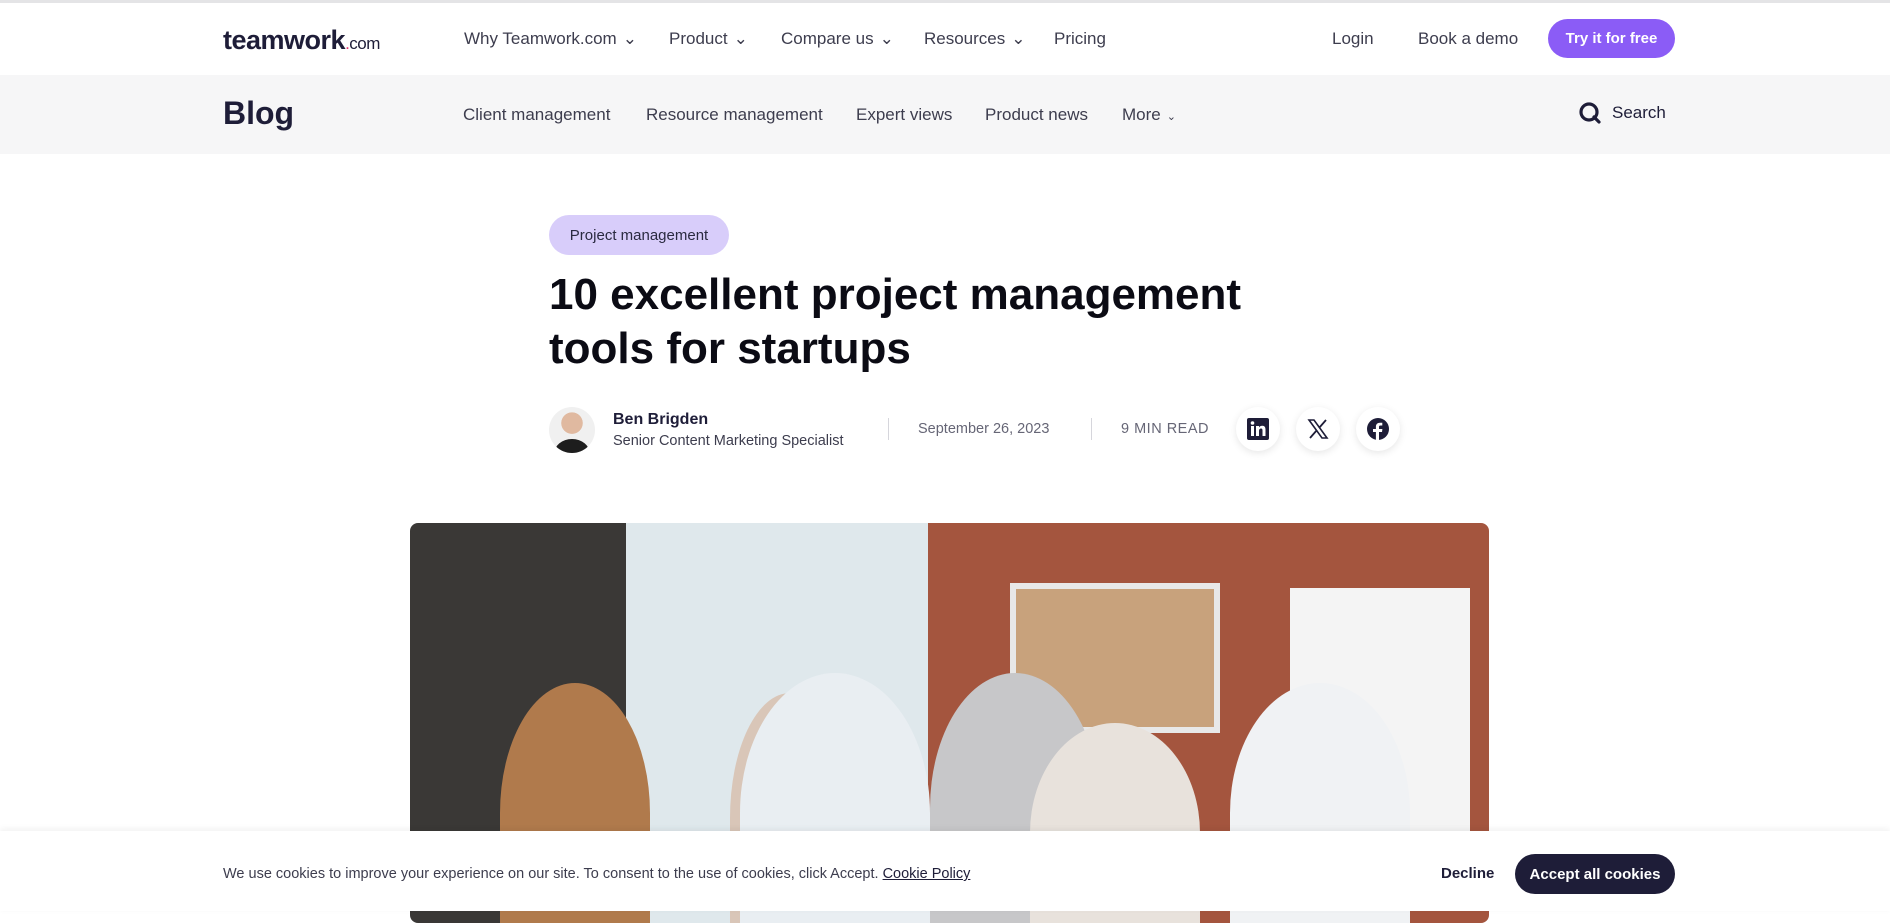  I want to click on login-link: Login, so click(1353, 39).